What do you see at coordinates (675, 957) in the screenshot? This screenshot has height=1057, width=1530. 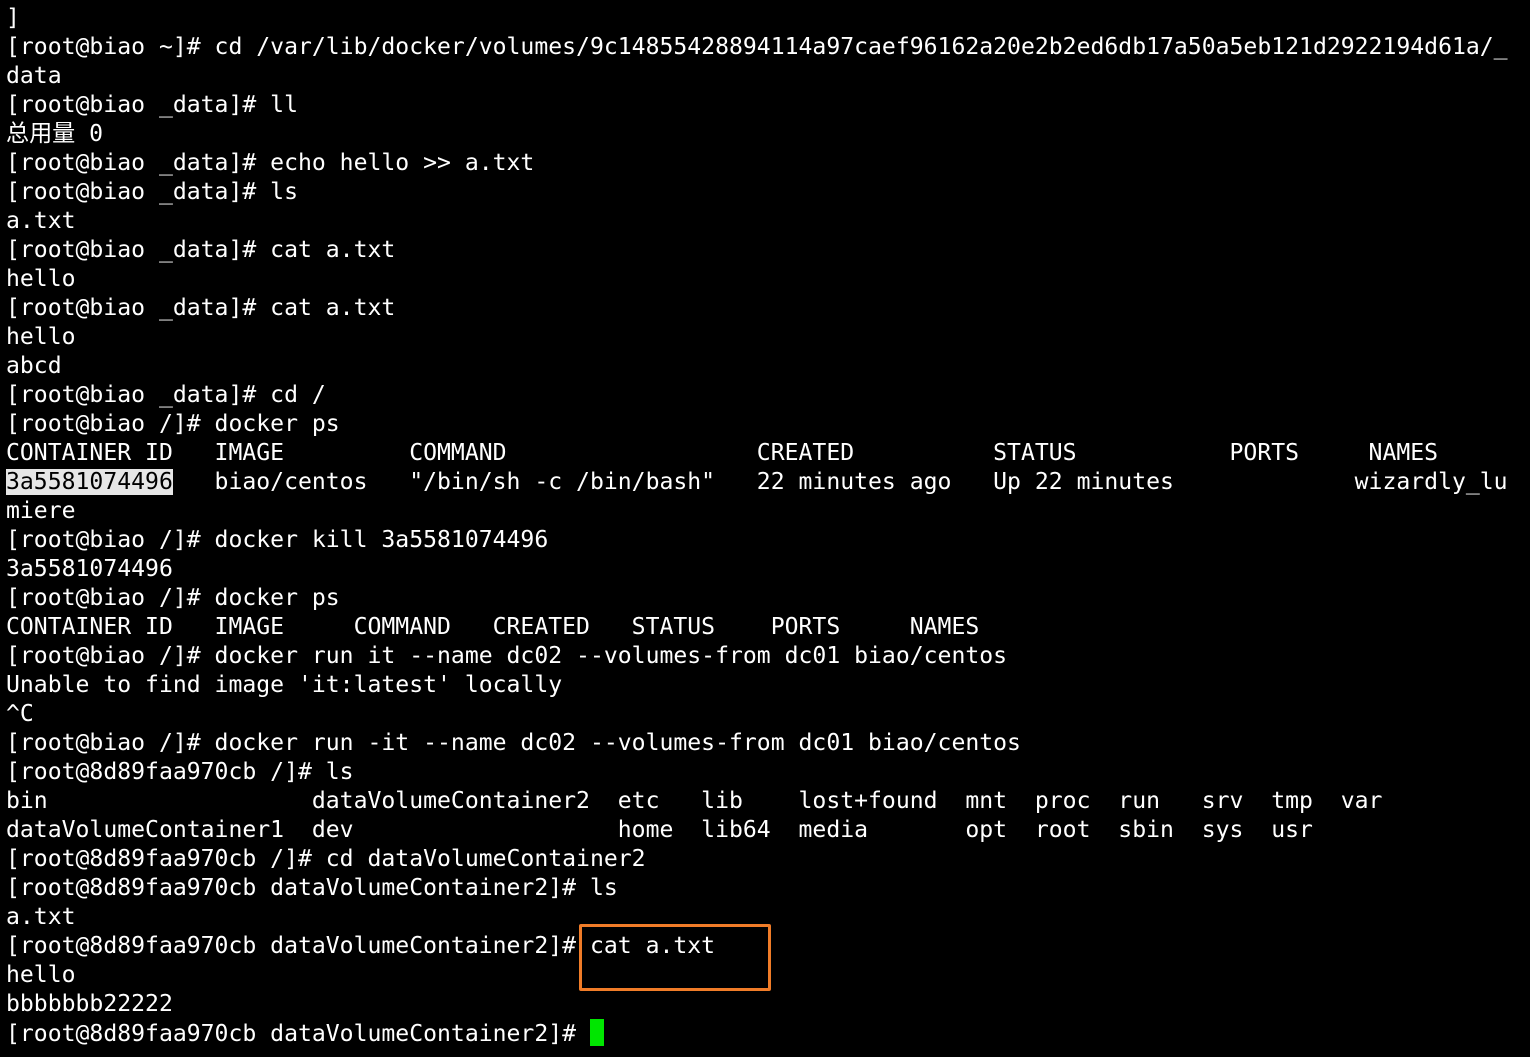 I see `annotation-highlight-box` at bounding box center [675, 957].